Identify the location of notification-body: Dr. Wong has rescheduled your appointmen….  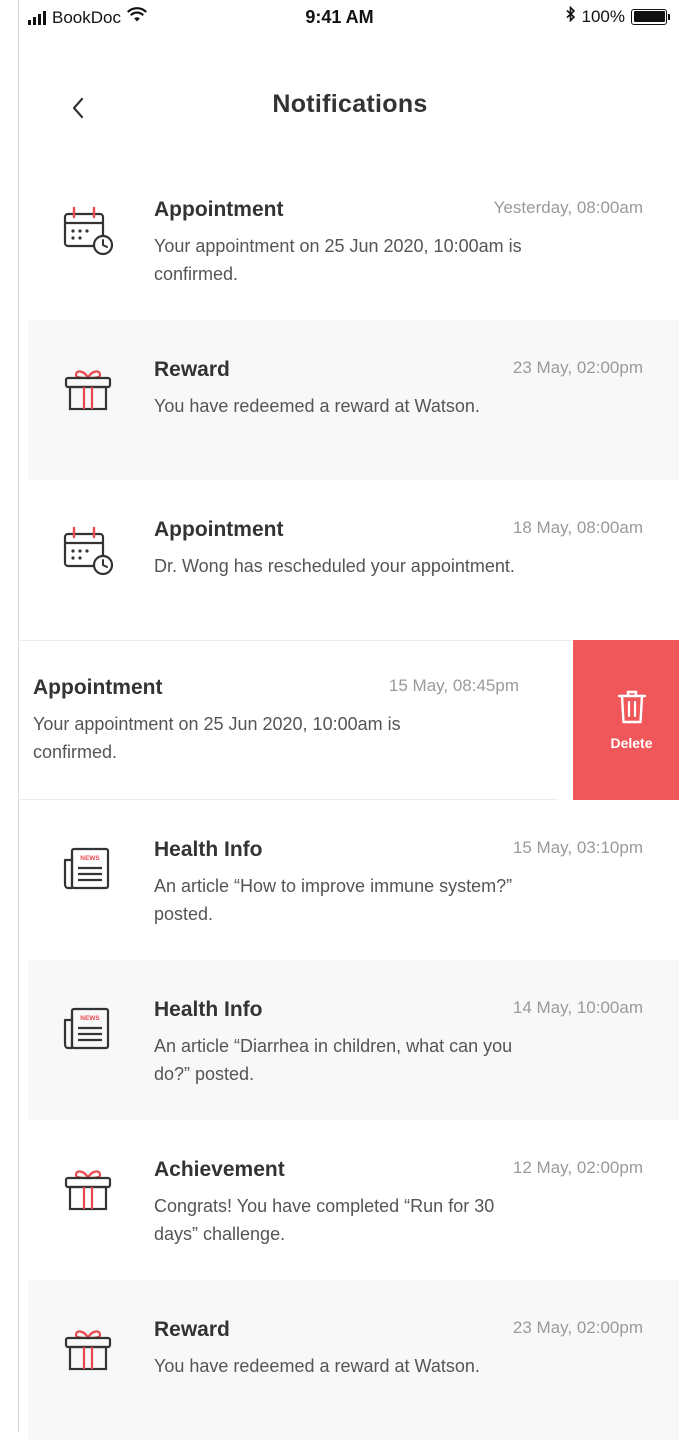
(334, 566).